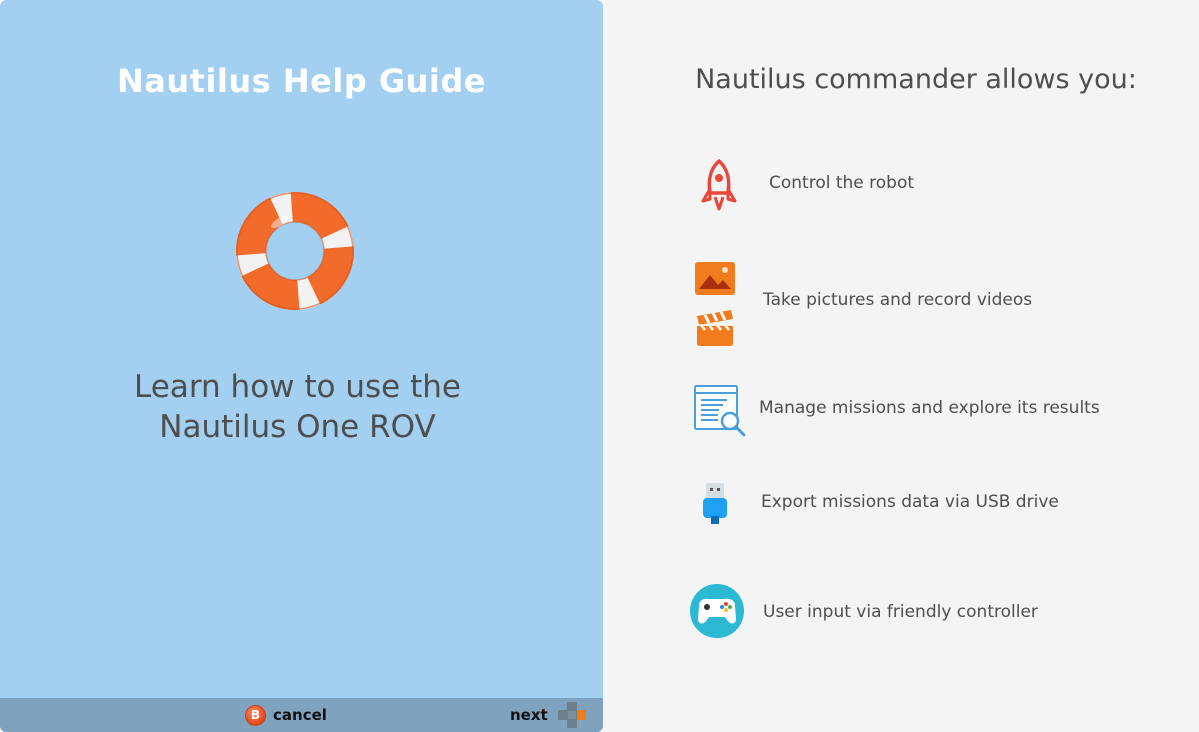 The image size is (1199, 732). I want to click on intro-line-2: Nautilus One ROV, so click(297, 427).